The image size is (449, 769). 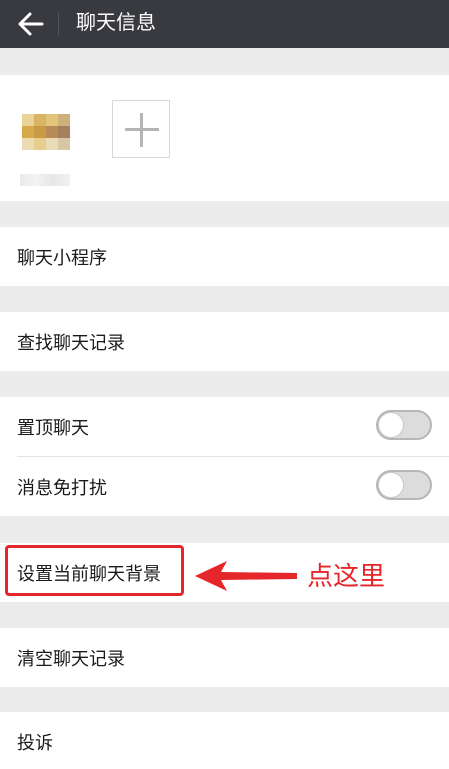 What do you see at coordinates (224, 24) in the screenshot?
I see `top-bar: 聊天信息` at bounding box center [224, 24].